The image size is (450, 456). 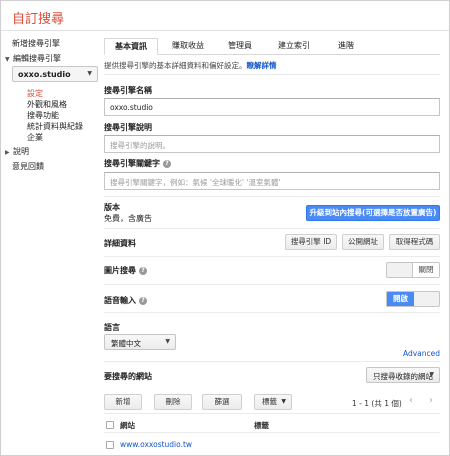 I want to click on delete-site-button: 刪除, so click(x=173, y=402).